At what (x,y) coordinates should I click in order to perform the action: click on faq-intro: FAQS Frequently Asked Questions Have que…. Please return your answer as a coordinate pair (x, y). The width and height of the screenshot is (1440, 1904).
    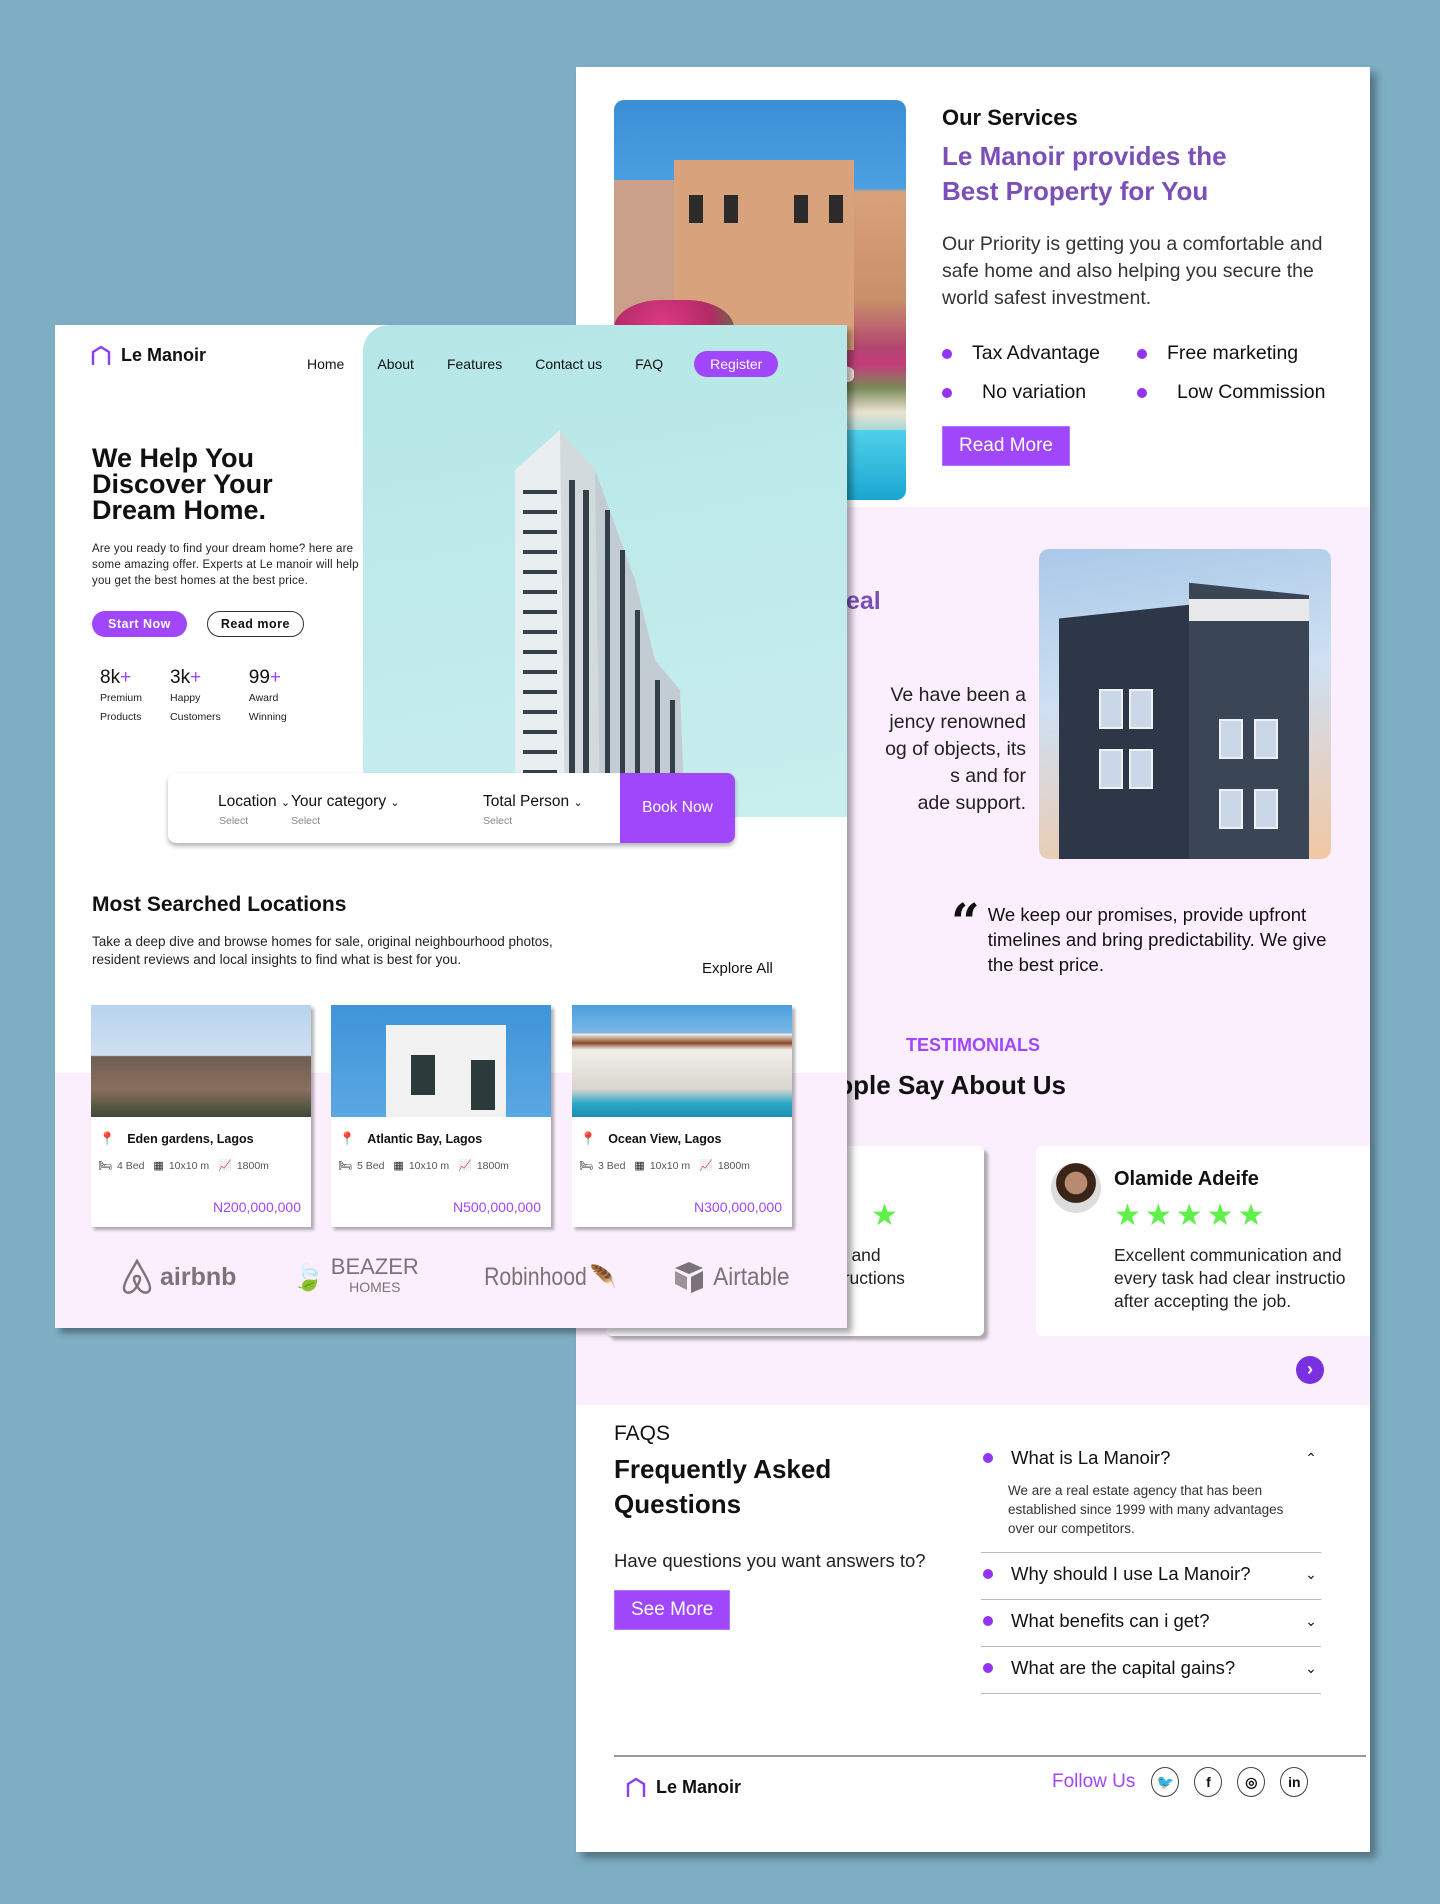
    Looking at the image, I should click on (779, 1526).